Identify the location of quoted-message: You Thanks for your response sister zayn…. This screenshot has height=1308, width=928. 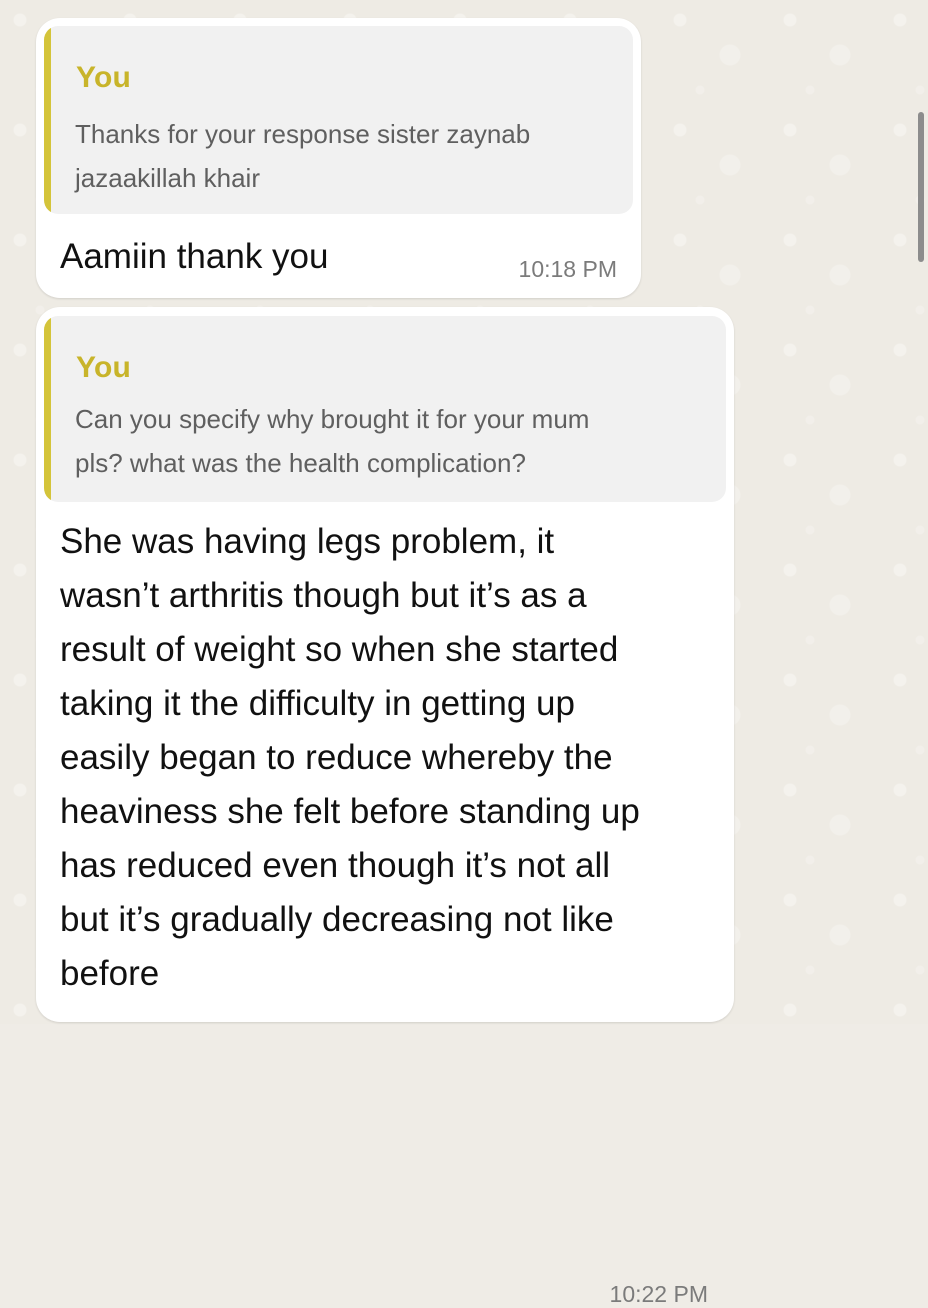
(338, 120).